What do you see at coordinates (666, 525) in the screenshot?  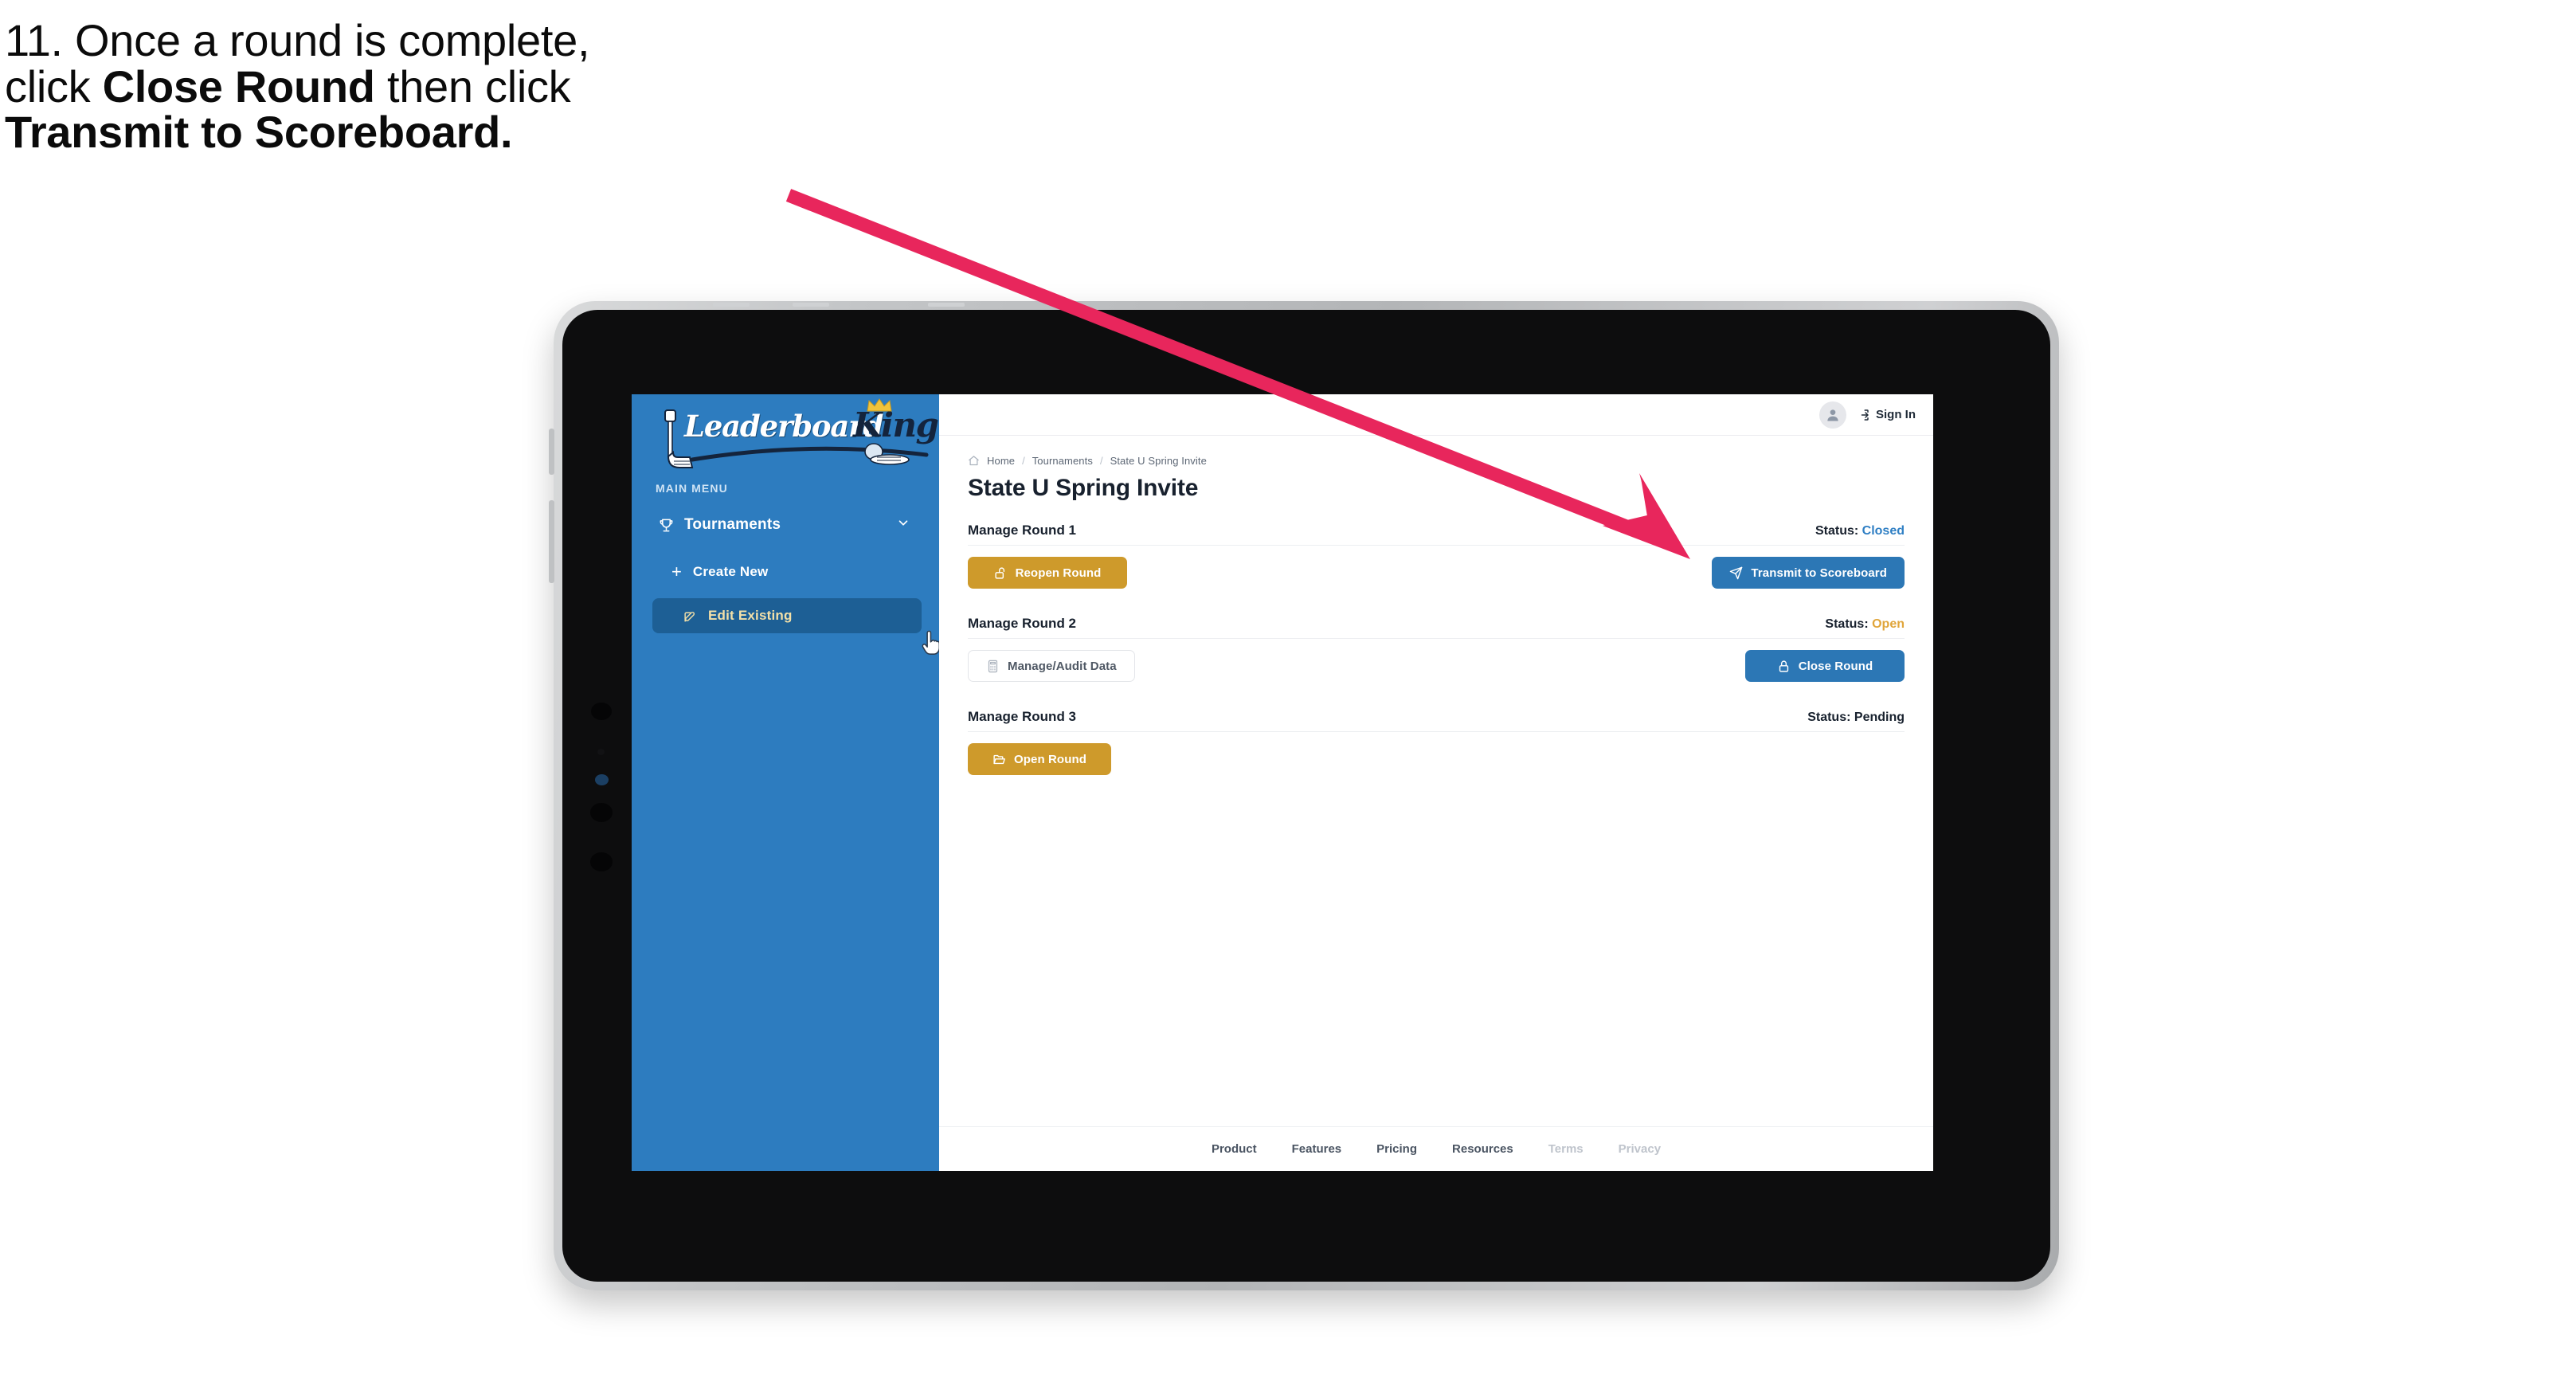 I see `trophy-icon` at bounding box center [666, 525].